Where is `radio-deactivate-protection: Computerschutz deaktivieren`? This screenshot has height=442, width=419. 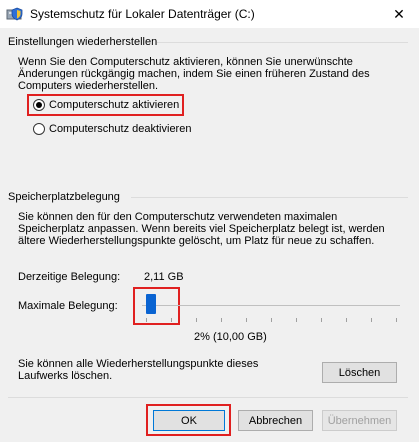 radio-deactivate-protection: Computerschutz deaktivieren is located at coordinates (112, 129).